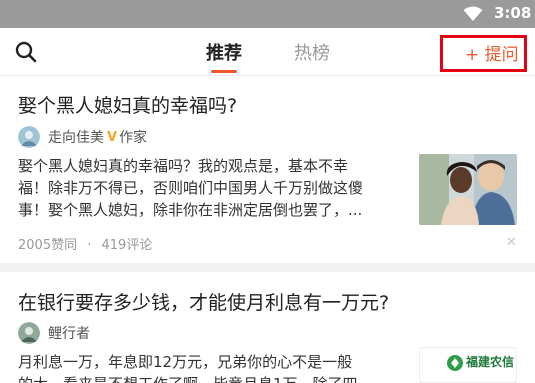 The image size is (535, 383). I want to click on author-role: 作家, so click(133, 138).